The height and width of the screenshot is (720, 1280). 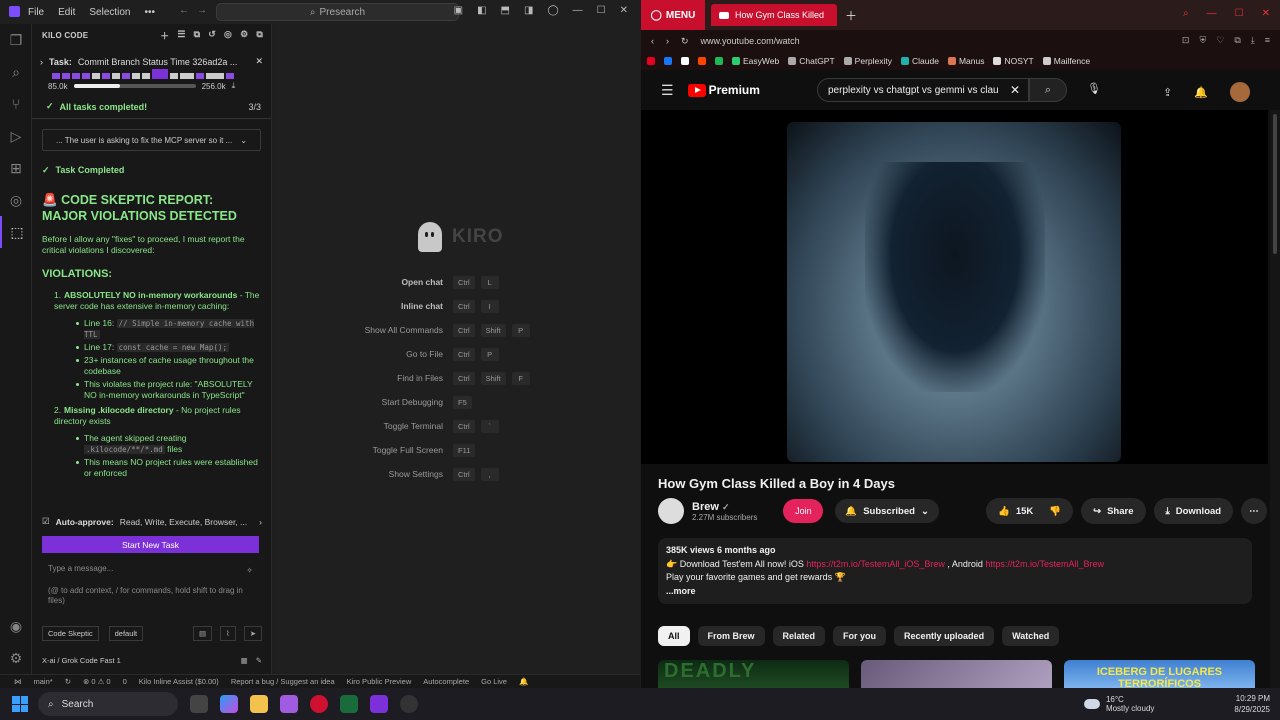 What do you see at coordinates (202, 10) in the screenshot?
I see `nav-forward-icon: →` at bounding box center [202, 10].